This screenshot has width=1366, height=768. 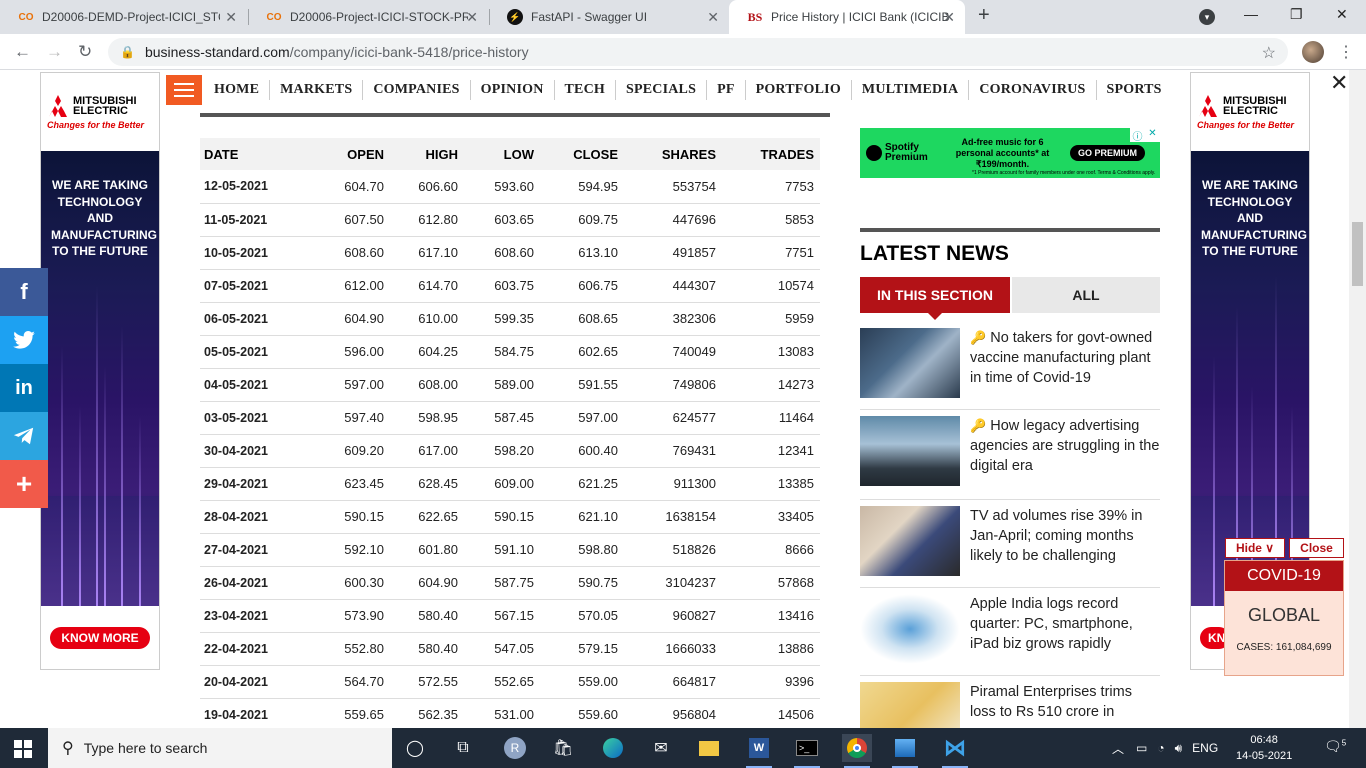 I want to click on reload-icon: ↻, so click(x=85, y=52).